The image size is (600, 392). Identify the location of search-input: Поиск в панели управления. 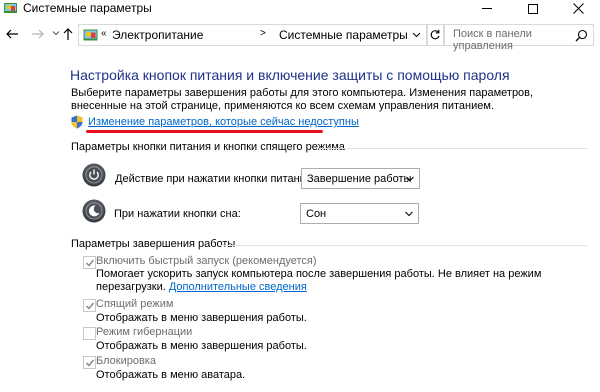
(523, 40).